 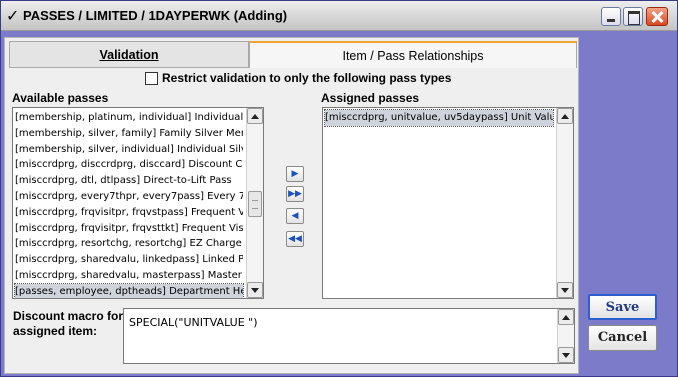 What do you see at coordinates (295, 216) in the screenshot?
I see `remove-one-button: ◀` at bounding box center [295, 216].